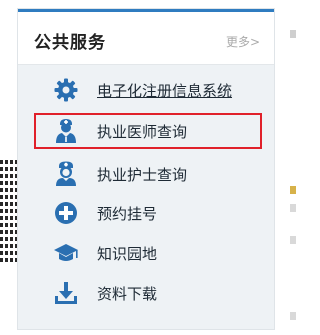  What do you see at coordinates (142, 131) in the screenshot?
I see `service-label: 执业医师查询` at bounding box center [142, 131].